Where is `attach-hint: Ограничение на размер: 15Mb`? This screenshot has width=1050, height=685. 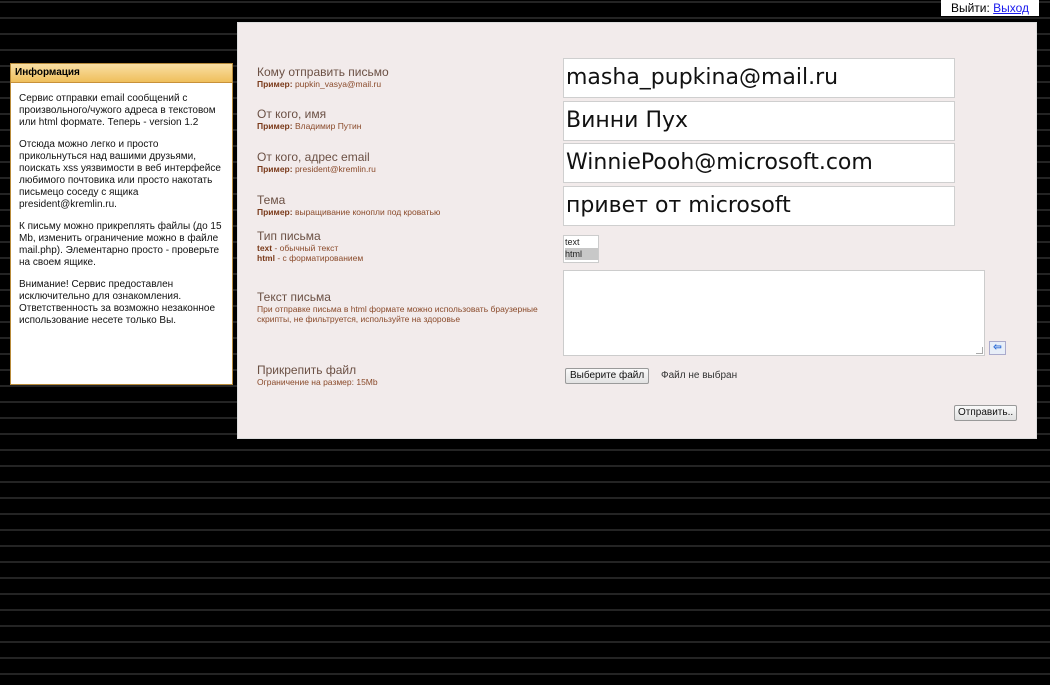
attach-hint: Ограничение на размер: 15Mb is located at coordinates (317, 382).